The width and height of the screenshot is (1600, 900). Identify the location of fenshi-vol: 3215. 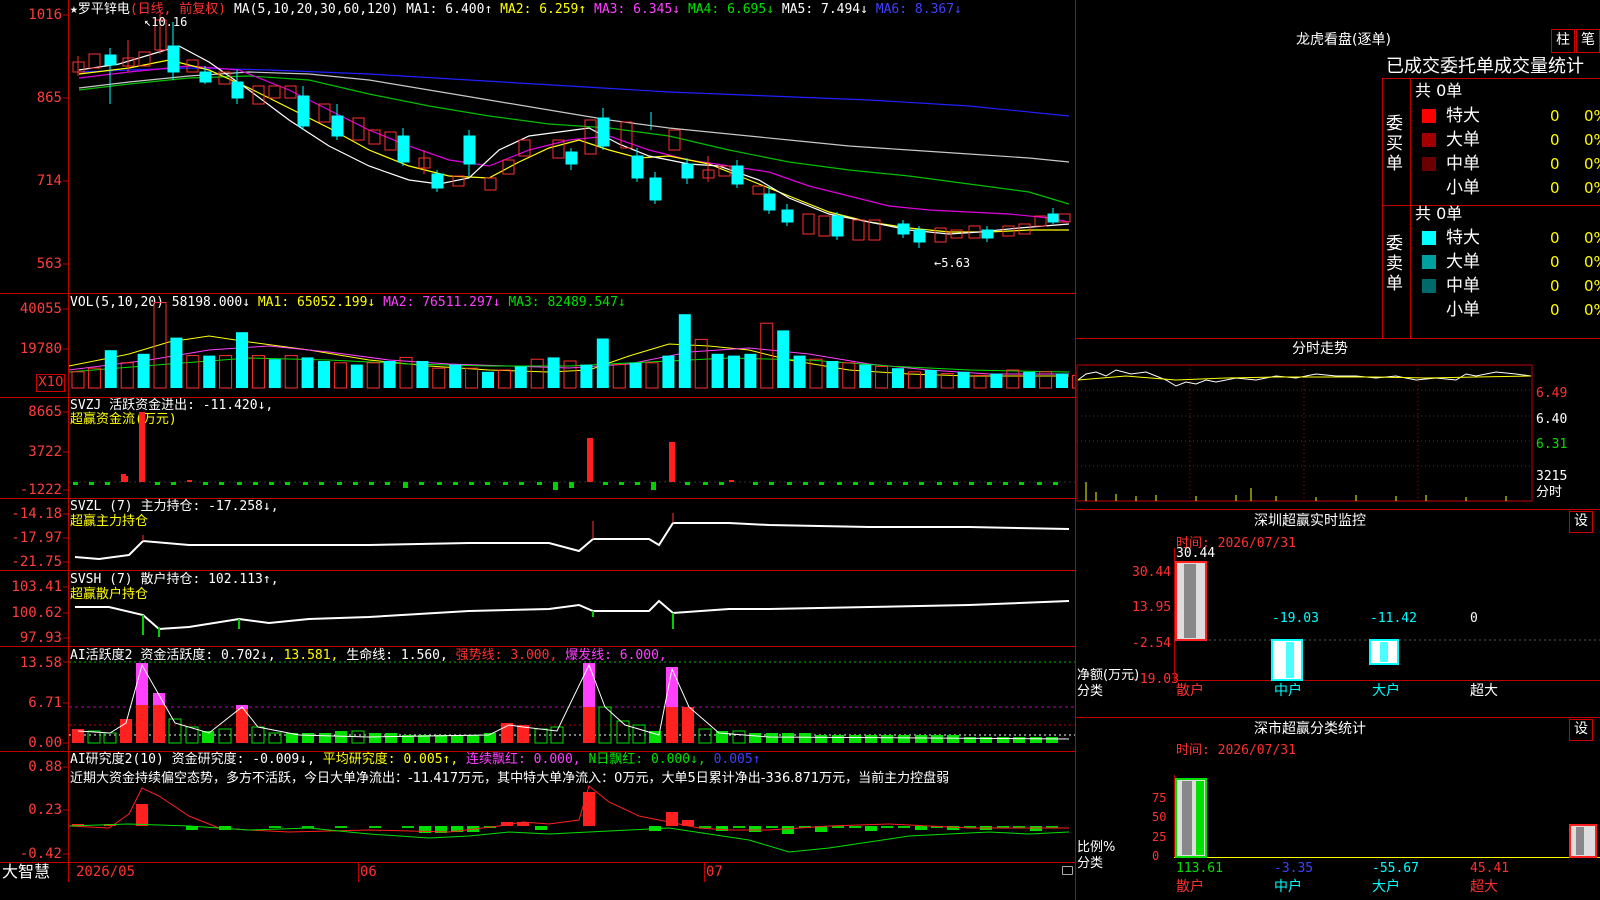
(1552, 476).